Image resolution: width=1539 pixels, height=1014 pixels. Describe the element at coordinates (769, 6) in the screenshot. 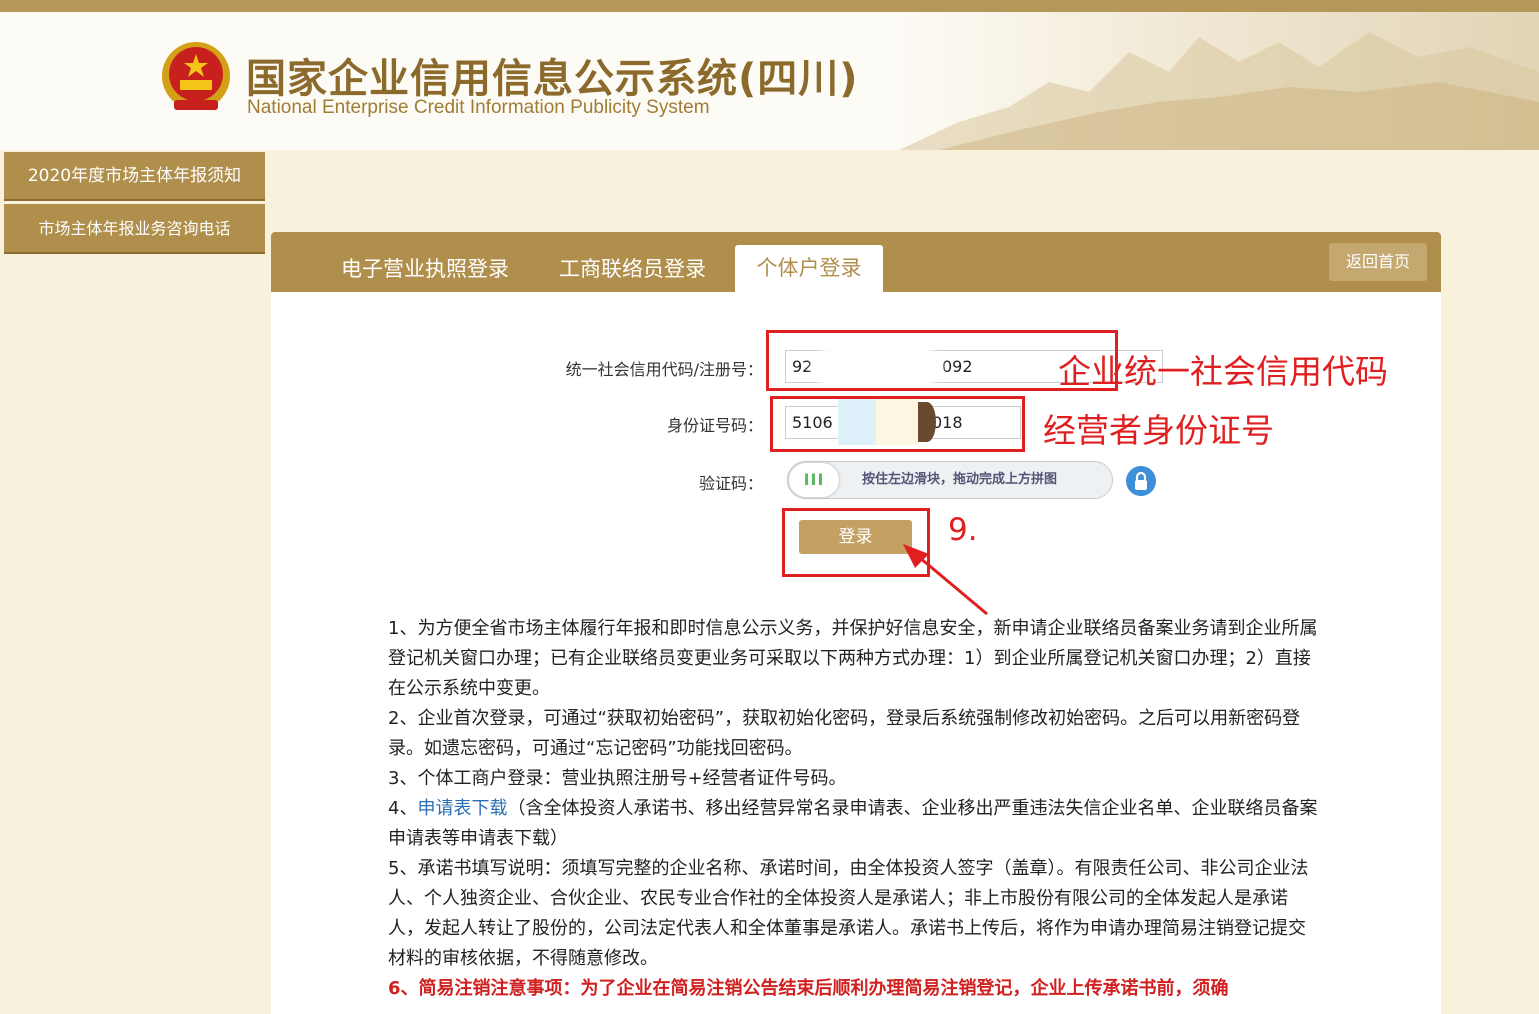

I see `top-accent-bar` at that location.